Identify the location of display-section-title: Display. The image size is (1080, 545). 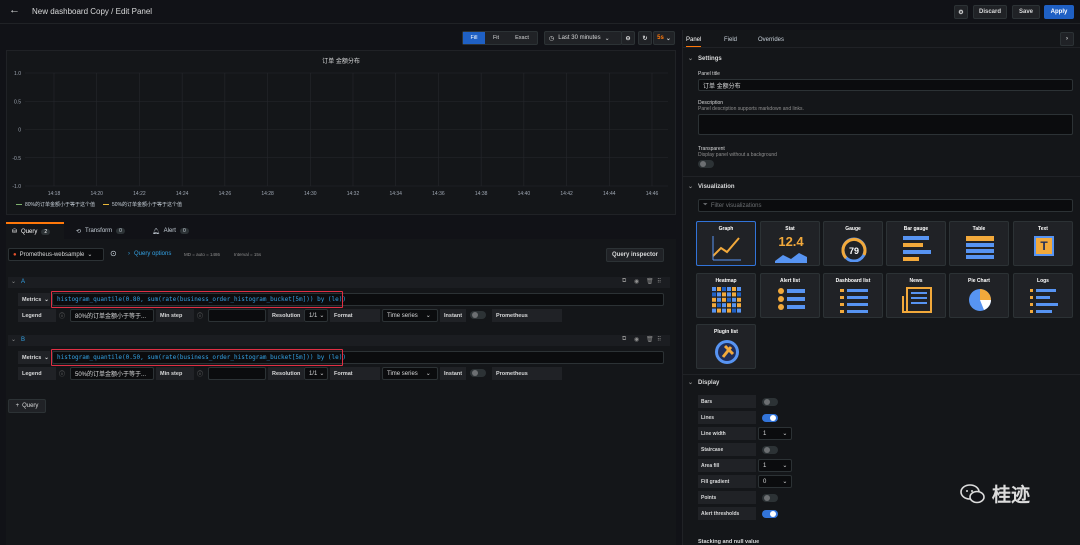
(703, 382).